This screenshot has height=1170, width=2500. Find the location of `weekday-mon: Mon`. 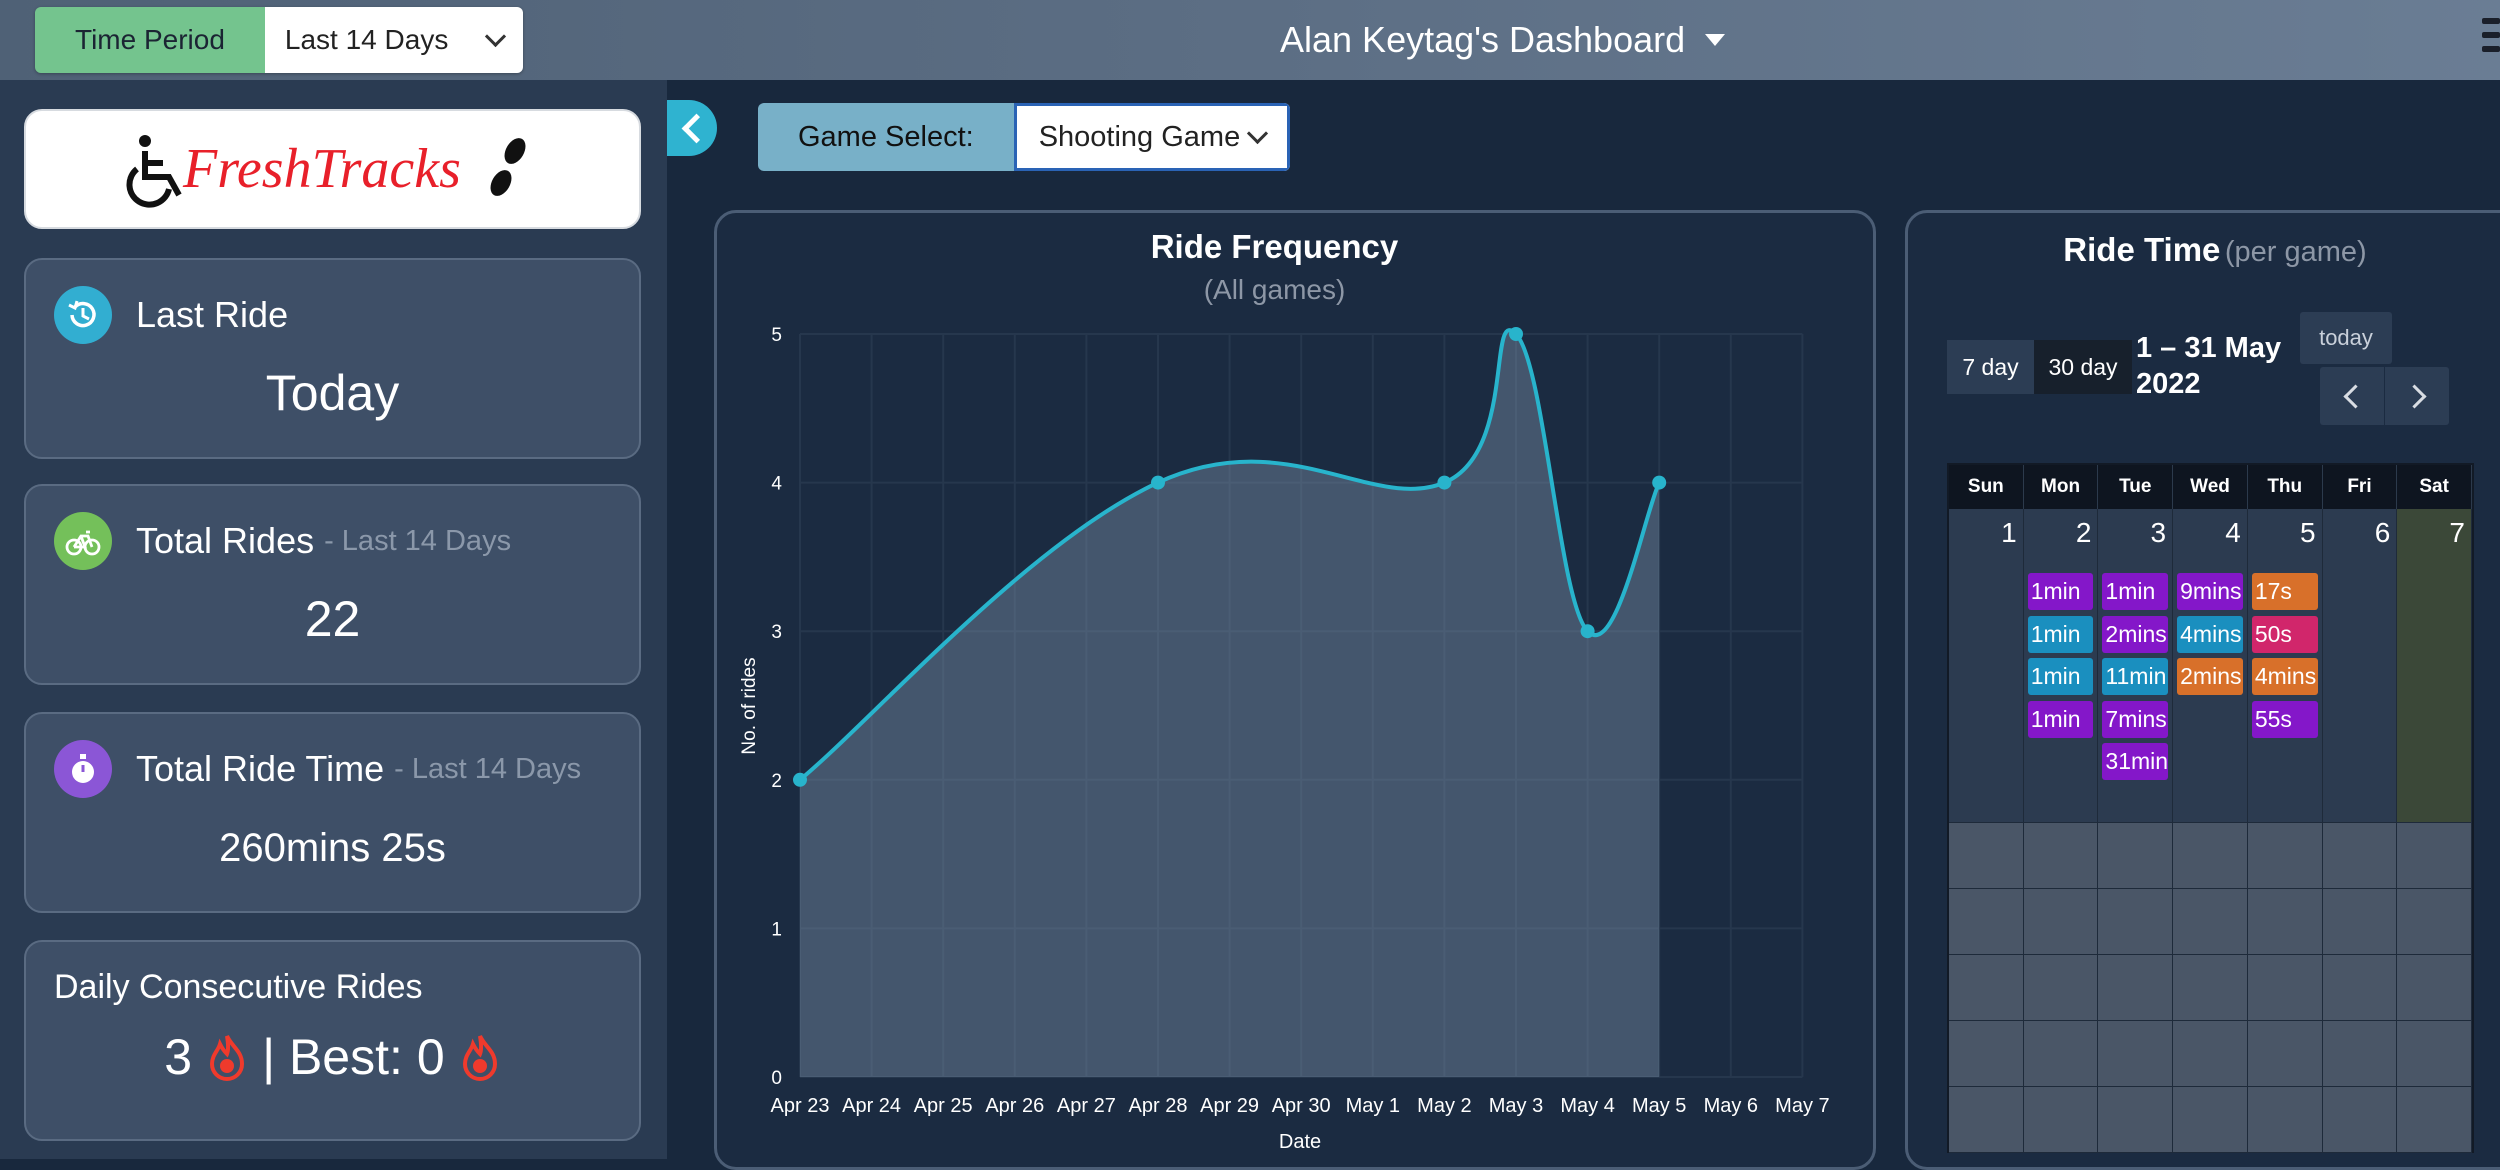

weekday-mon: Mon is located at coordinates (2061, 487).